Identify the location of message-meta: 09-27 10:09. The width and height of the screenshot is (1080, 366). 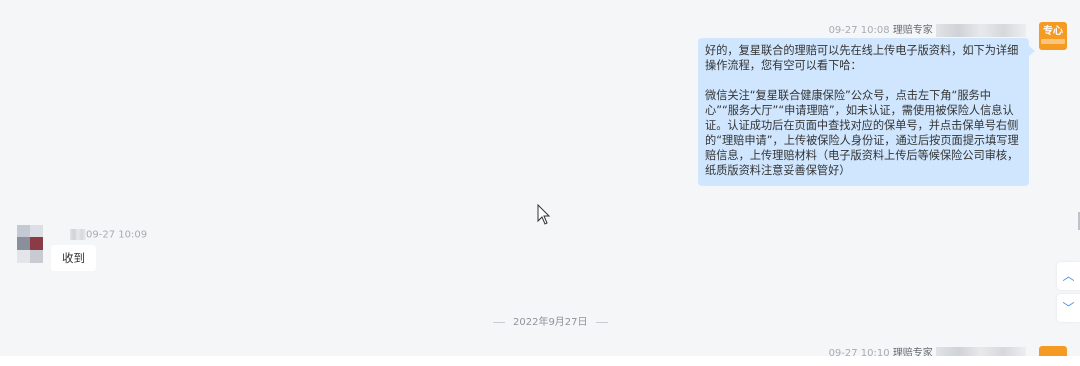
(108, 235).